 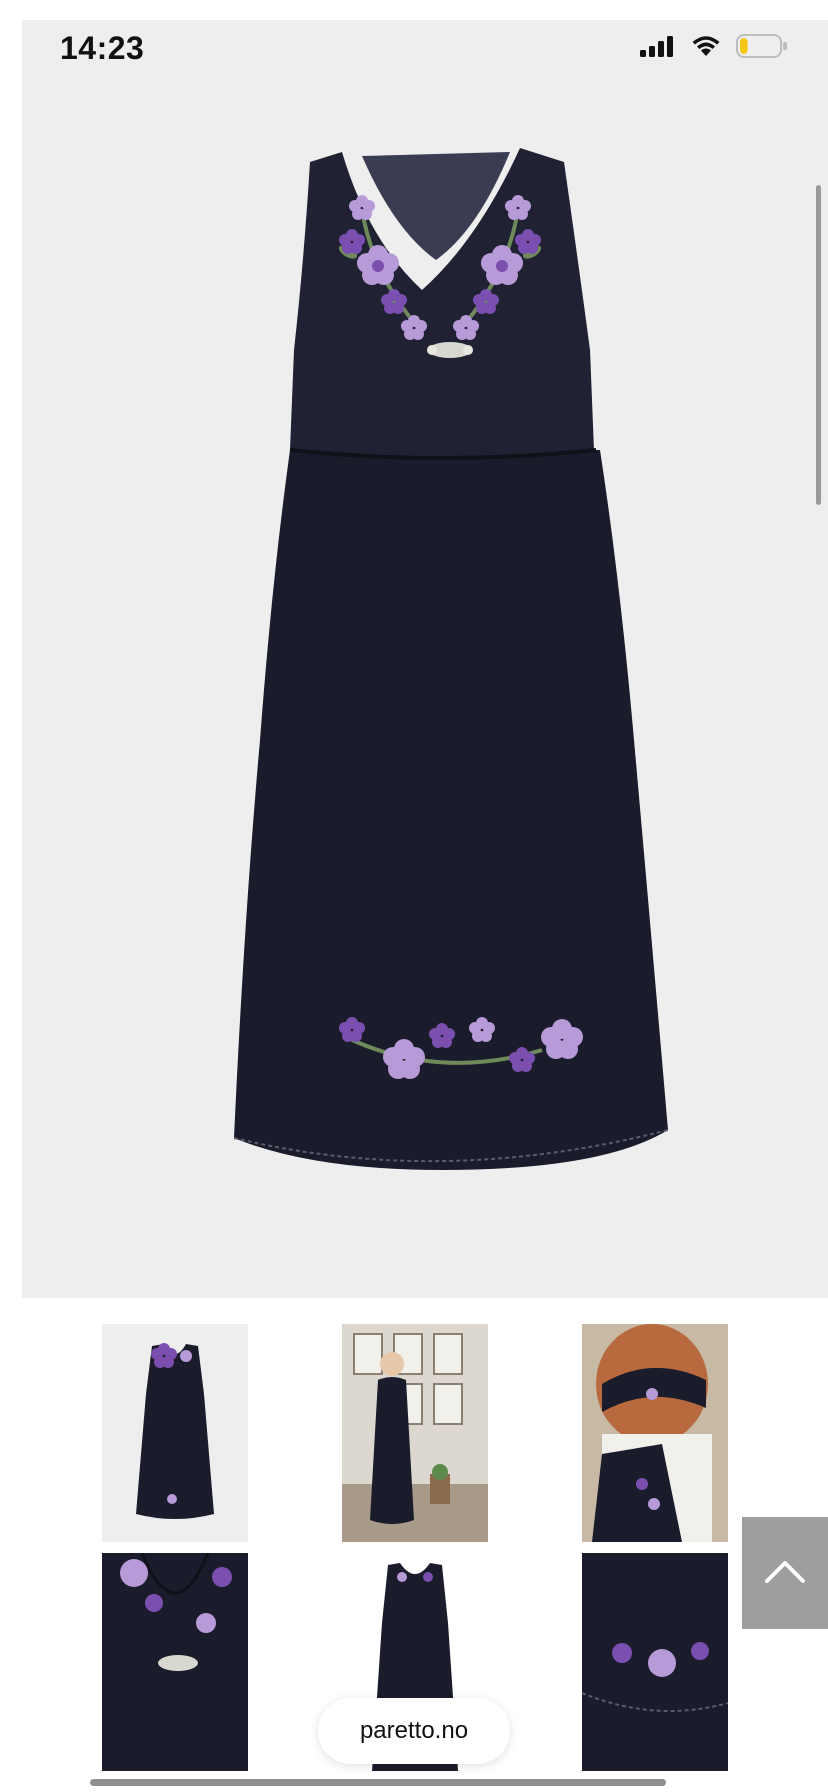 What do you see at coordinates (655, 1662) in the screenshot?
I see `thumbnail-hem-closeup` at bounding box center [655, 1662].